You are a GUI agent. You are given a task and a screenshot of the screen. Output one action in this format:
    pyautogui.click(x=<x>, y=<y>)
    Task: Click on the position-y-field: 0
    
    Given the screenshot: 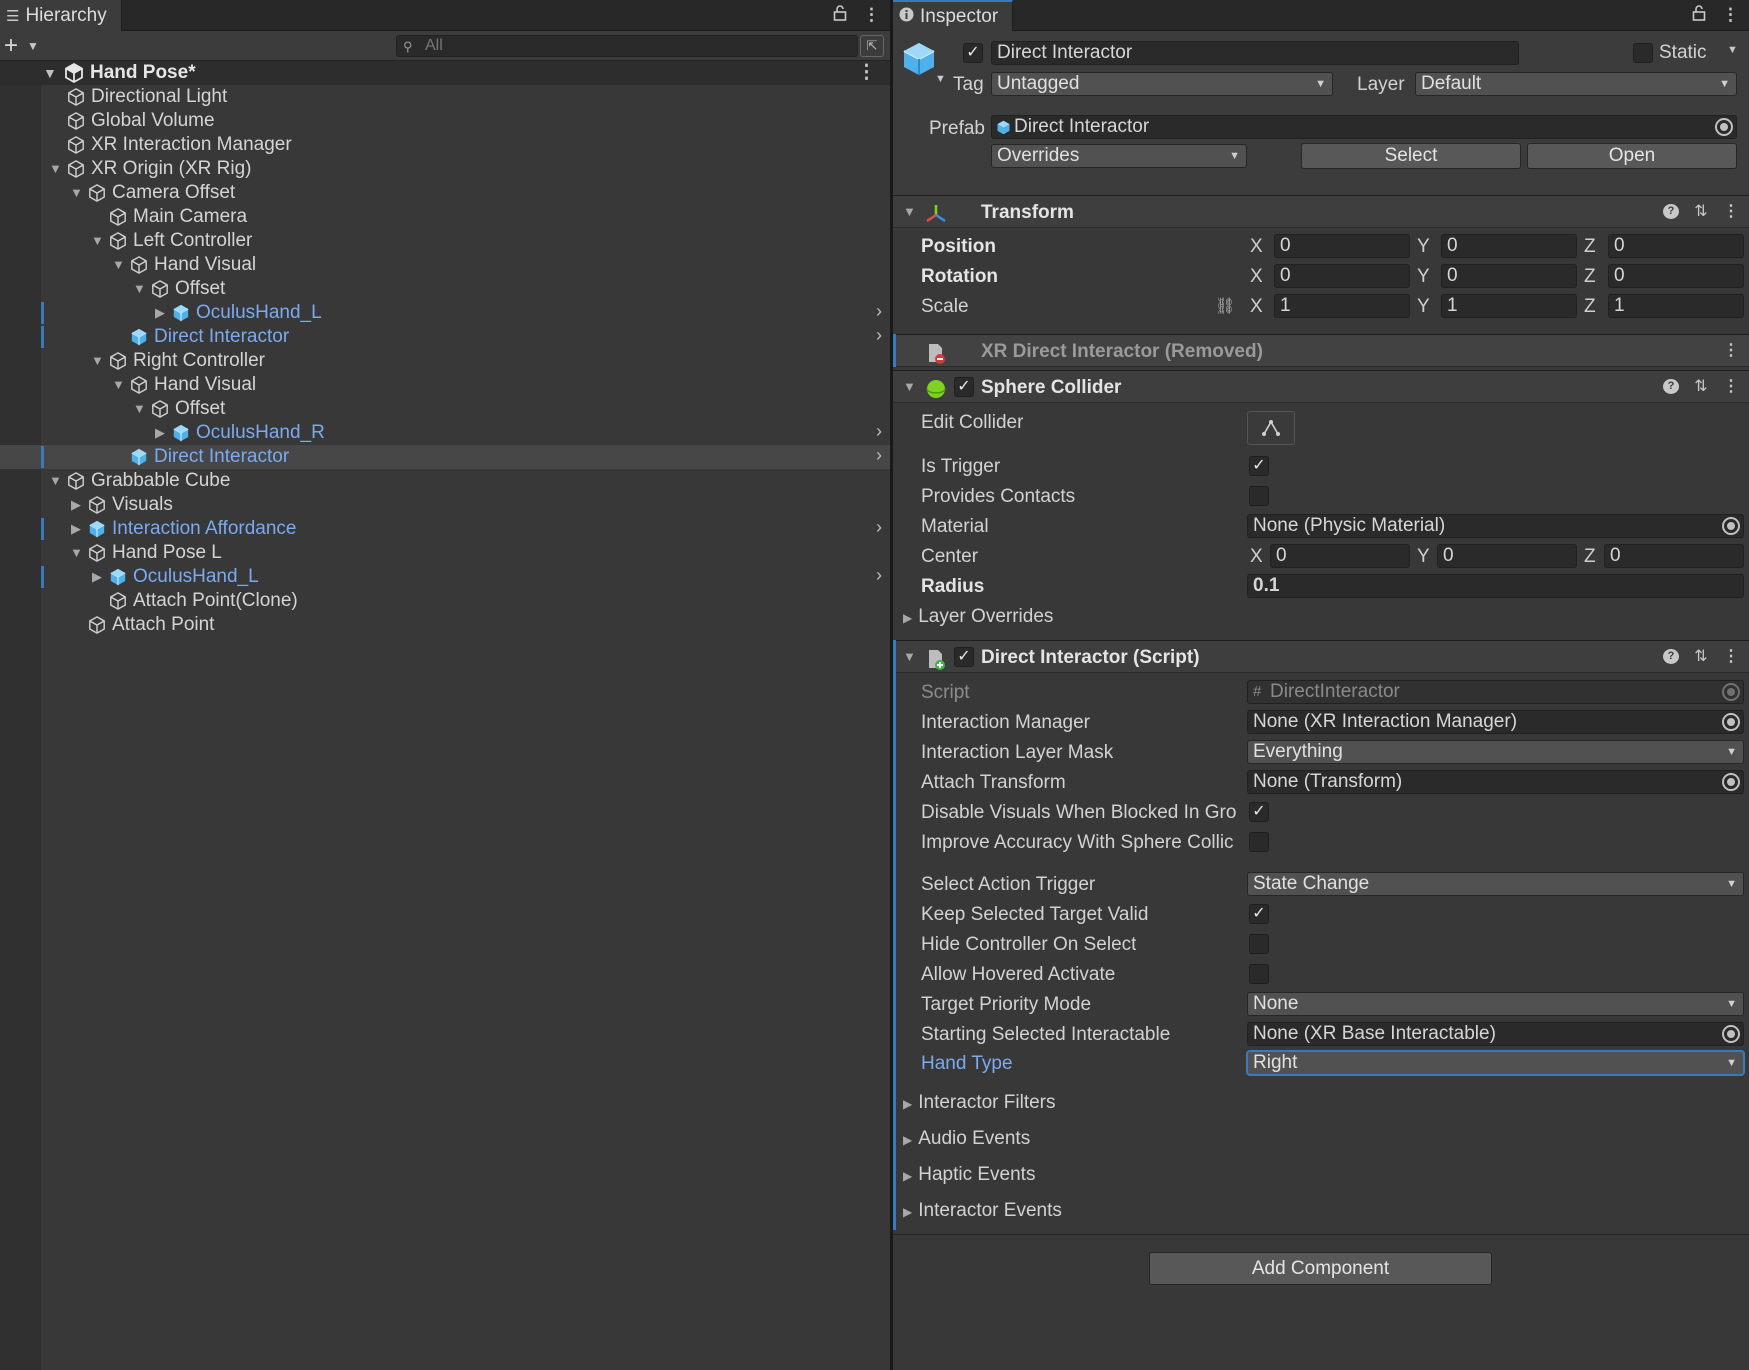 What is the action you would take?
    pyautogui.click(x=1509, y=246)
    